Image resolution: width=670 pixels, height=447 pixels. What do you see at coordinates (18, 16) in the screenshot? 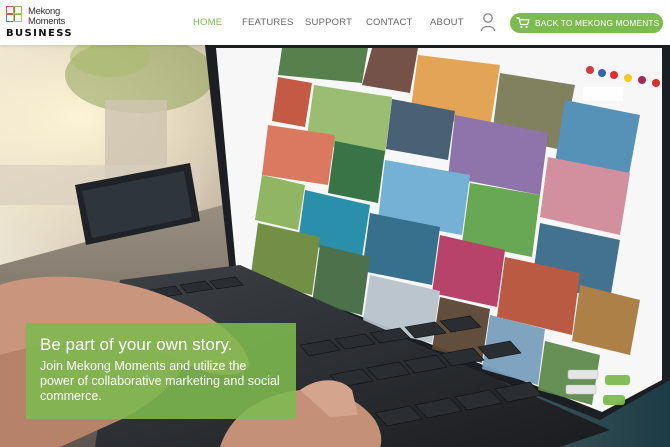
I see `logo-mark-icon` at bounding box center [18, 16].